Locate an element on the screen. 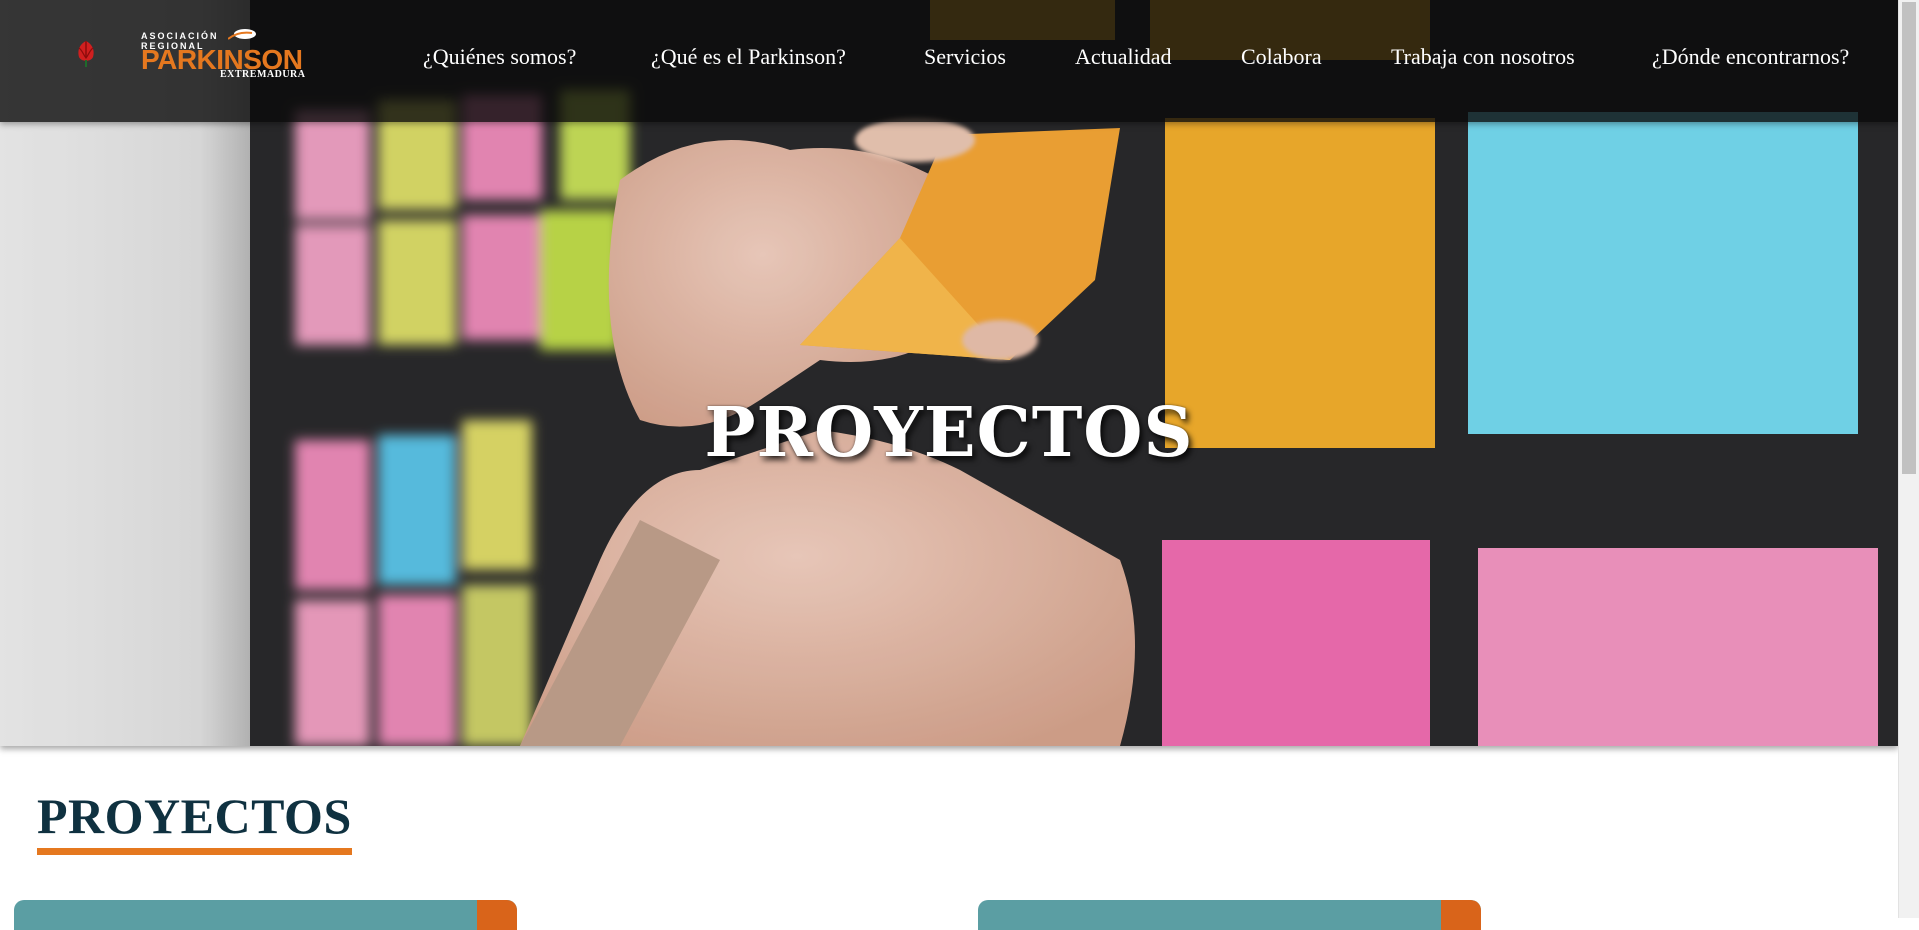 This screenshot has width=1919, height=930. logo-line-1: ASOCIACIÓN is located at coordinates (180, 36).